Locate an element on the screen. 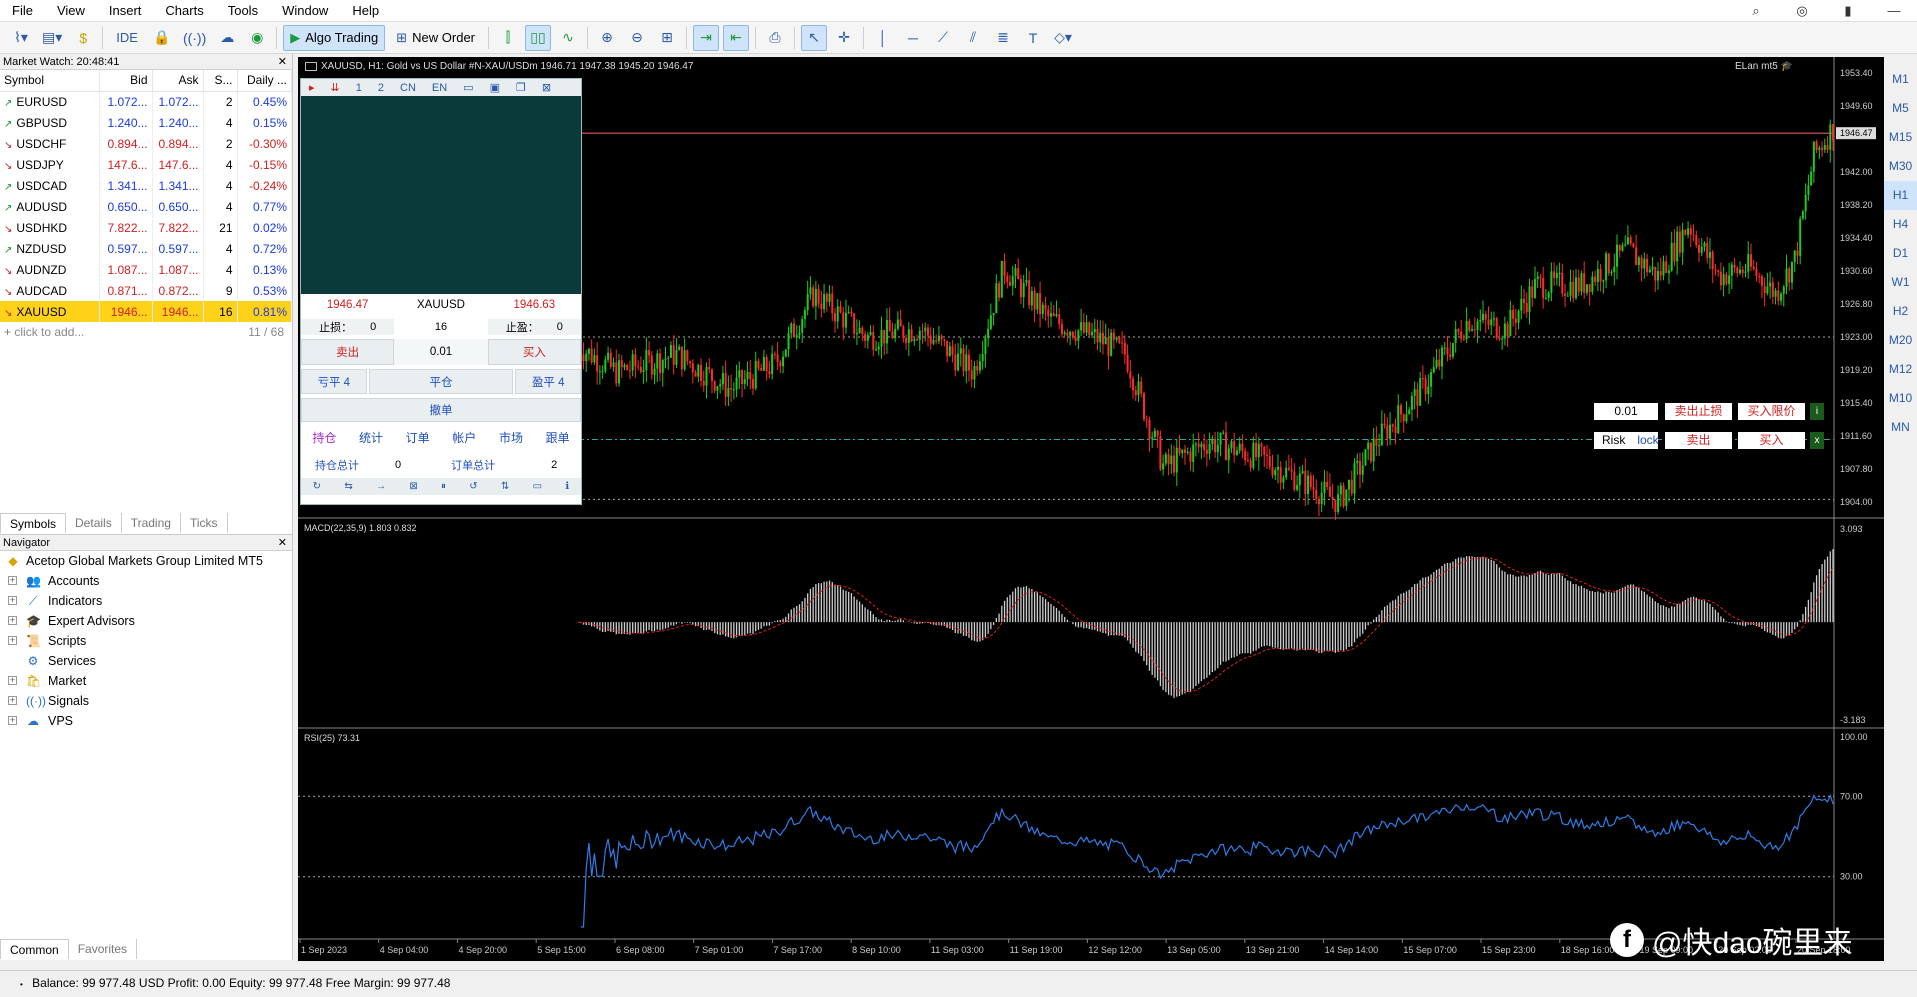 Image resolution: width=1917 pixels, height=997 pixels. globe-icon: ◉ is located at coordinates (257, 38).